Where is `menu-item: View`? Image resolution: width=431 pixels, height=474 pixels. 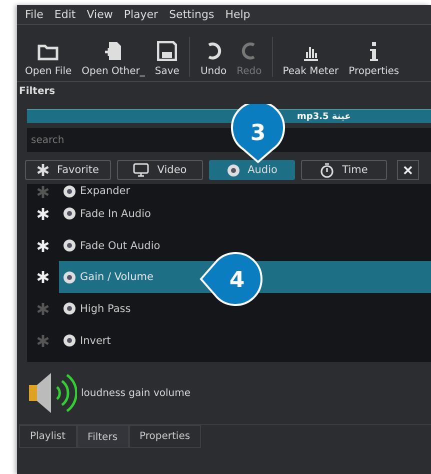
menu-item: View is located at coordinates (99, 14).